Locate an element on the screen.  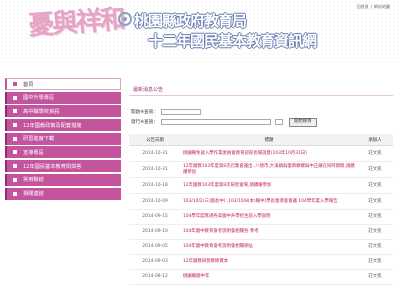
row-title-link: 104年國中教育會考說明會相關各 參考 is located at coordinates (269, 232).